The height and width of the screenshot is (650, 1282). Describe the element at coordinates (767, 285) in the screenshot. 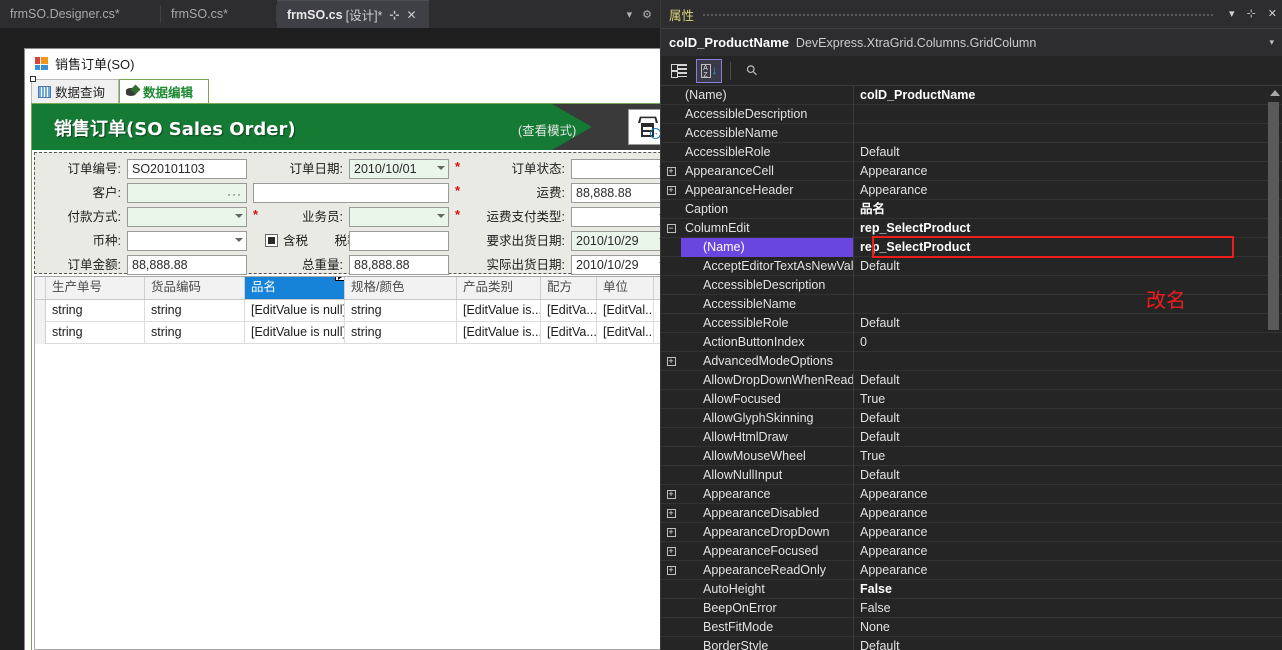

I see `property-name: AccessibleDescription` at that location.